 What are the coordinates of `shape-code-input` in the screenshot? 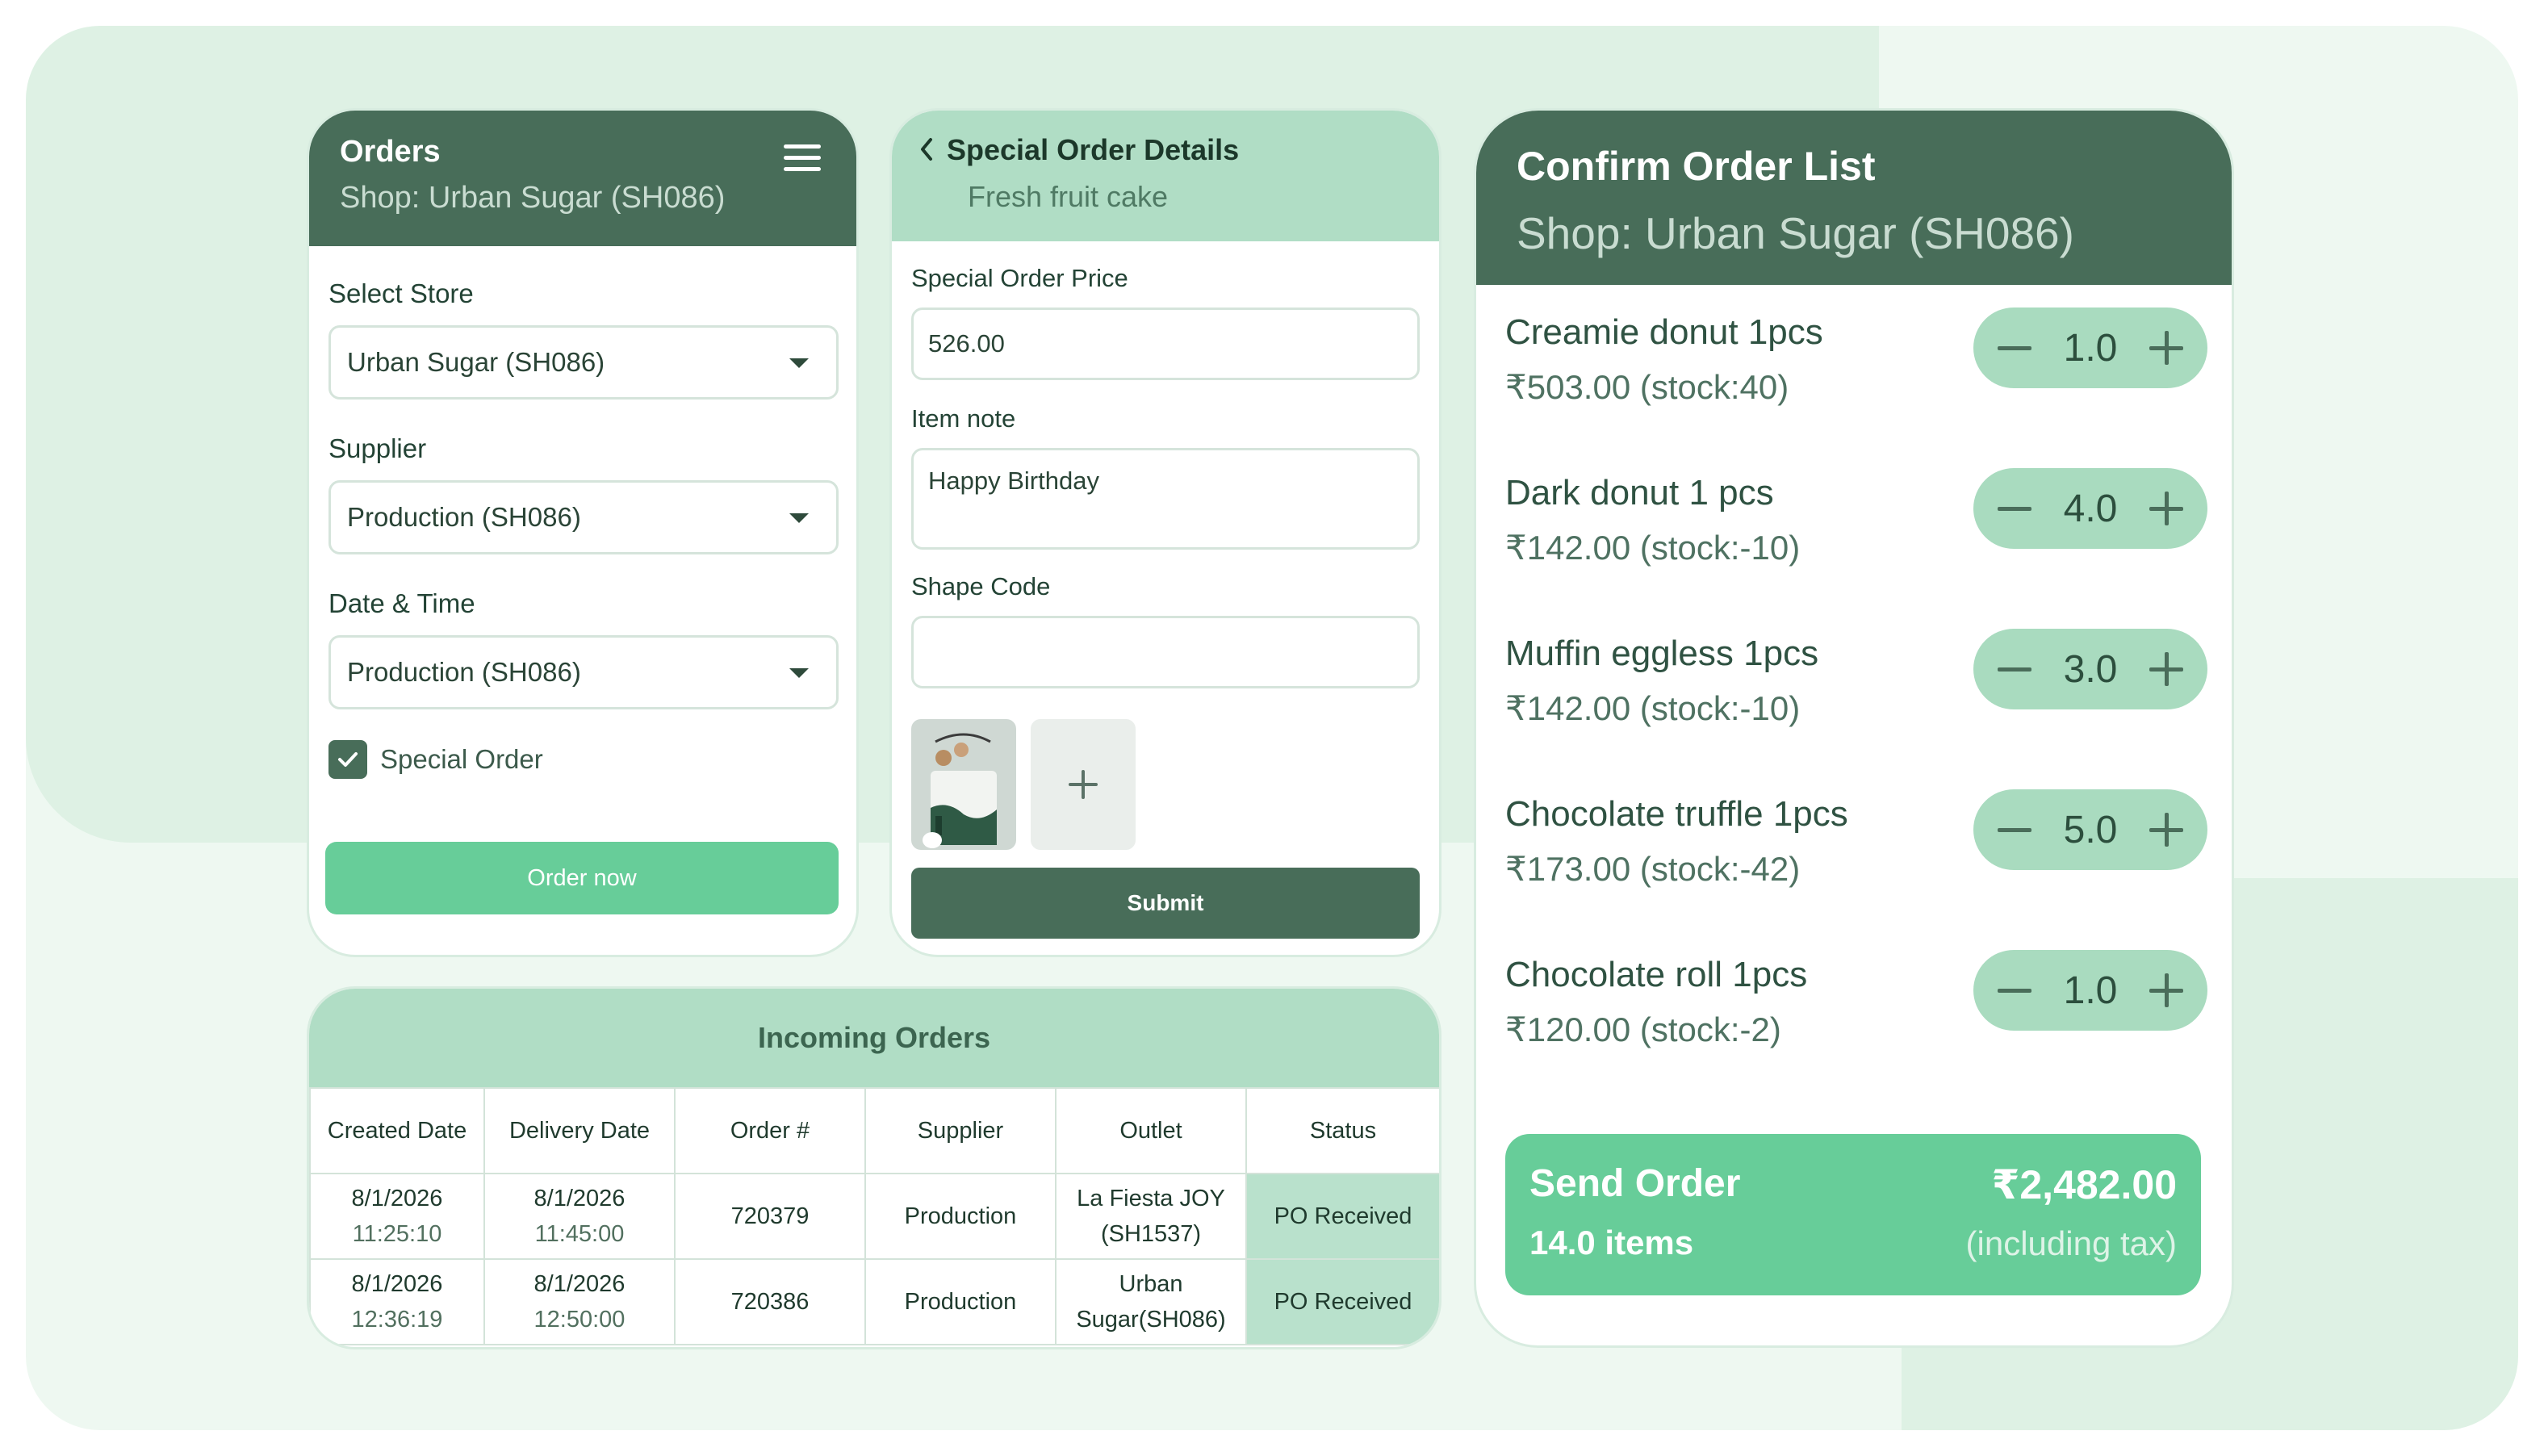 It's located at (1165, 652).